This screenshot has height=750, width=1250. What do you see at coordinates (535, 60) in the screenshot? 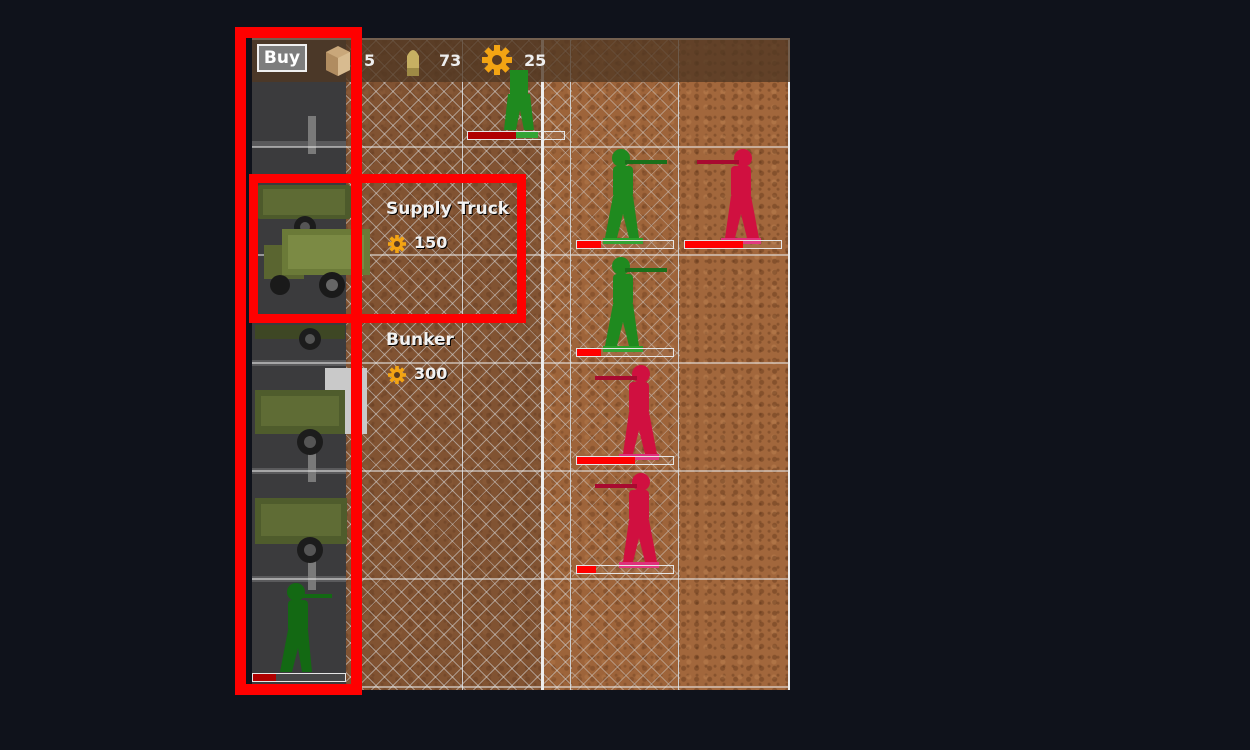
I see `gears-count: 25` at bounding box center [535, 60].